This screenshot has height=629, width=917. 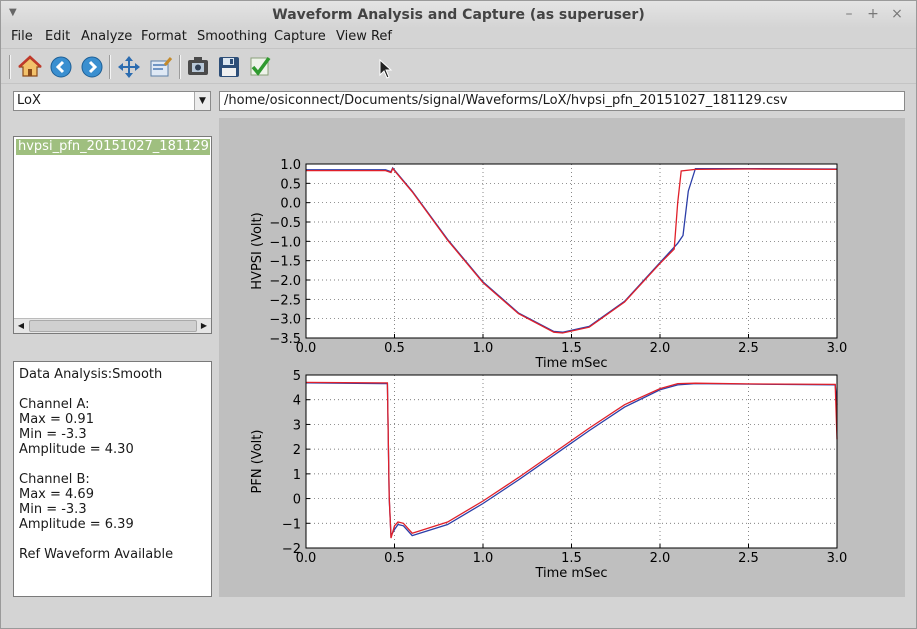 What do you see at coordinates (285, 281) in the screenshot?
I see `y-tick-label: −2.0` at bounding box center [285, 281].